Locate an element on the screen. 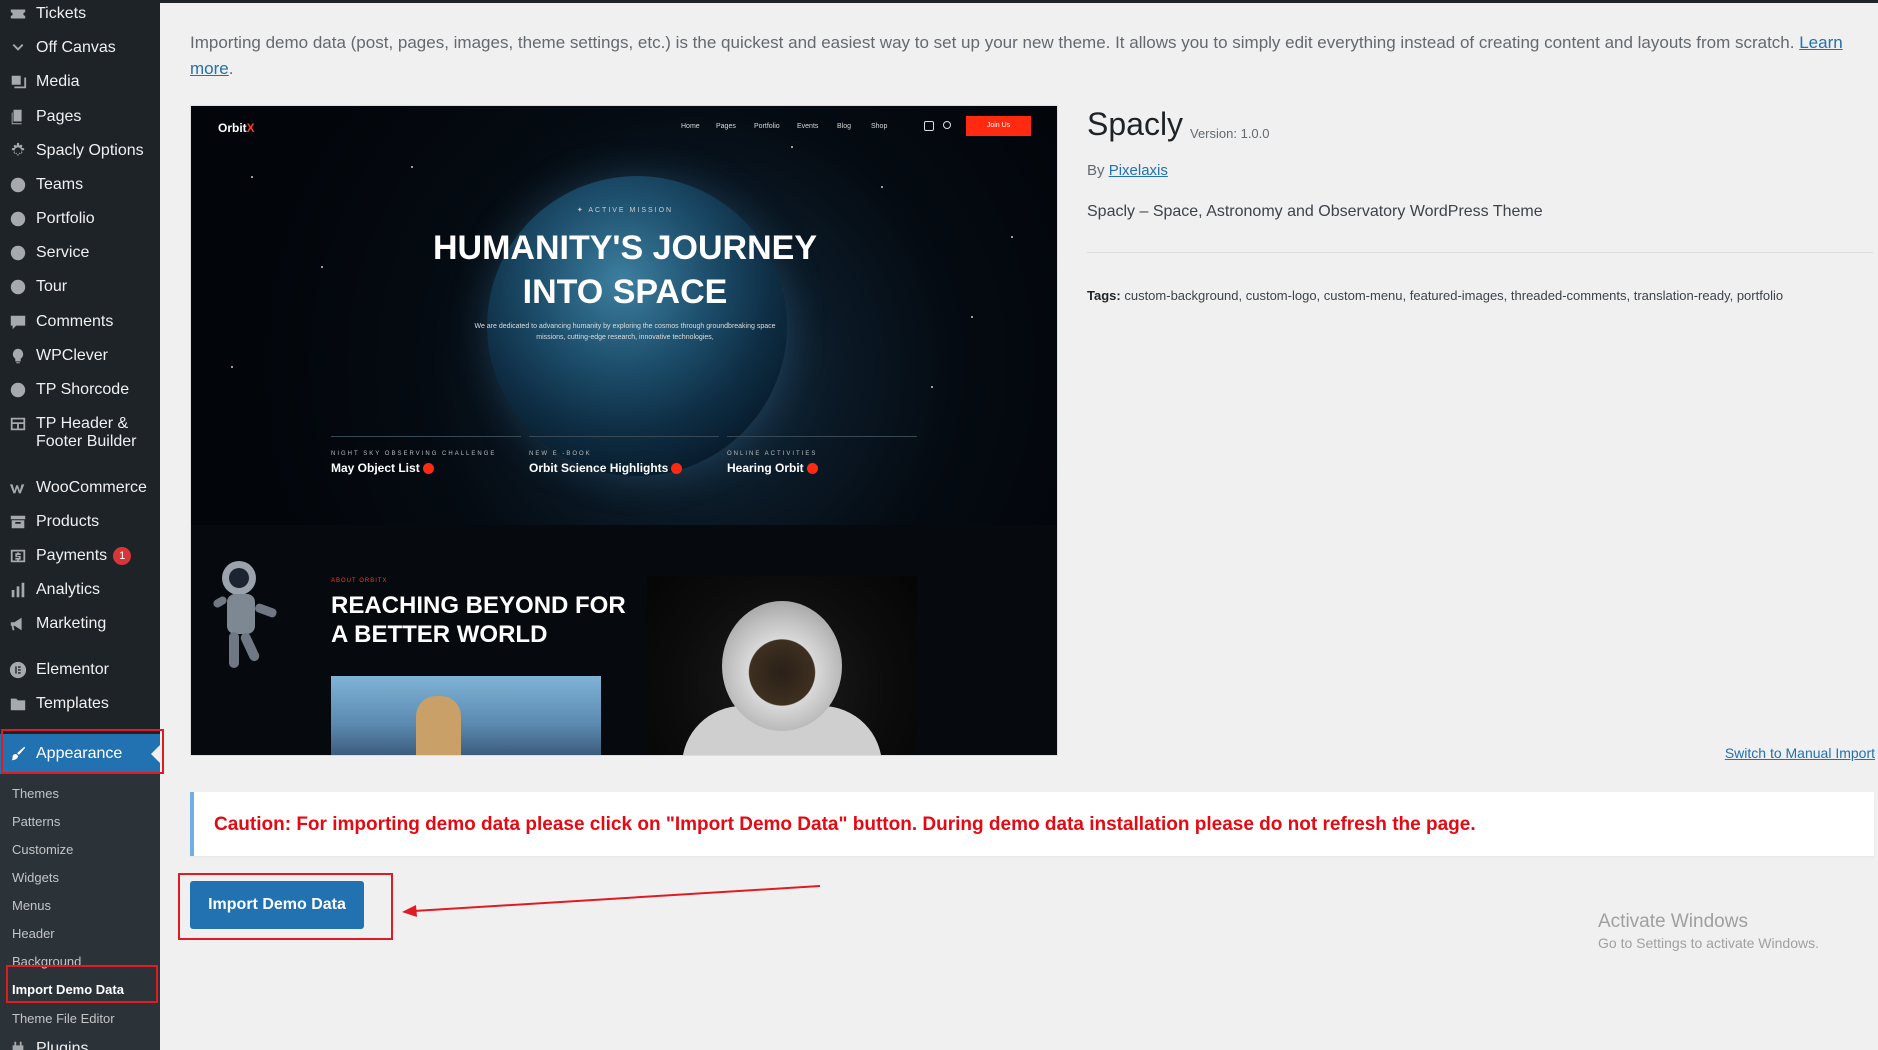 The image size is (1878, 1050). arrow-right-icon is located at coordinates (428, 469).